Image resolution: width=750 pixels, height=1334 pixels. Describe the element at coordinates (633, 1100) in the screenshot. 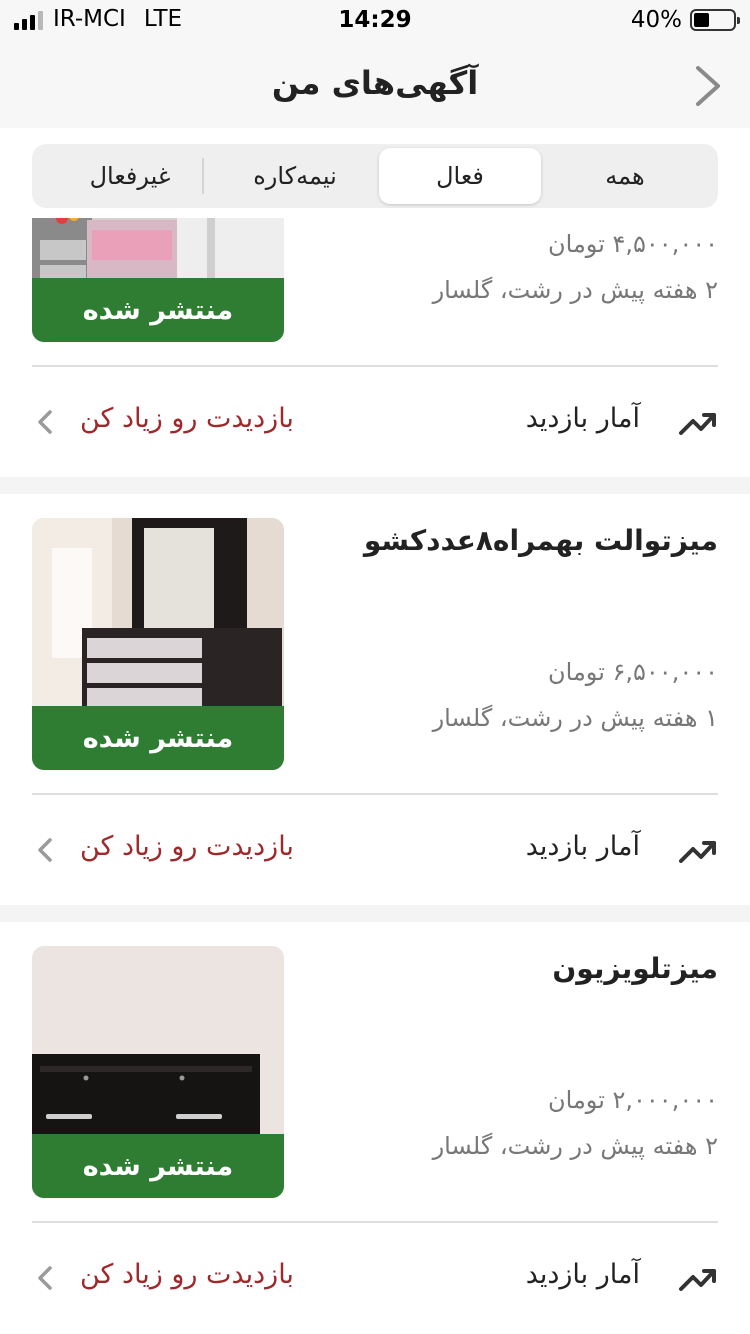

I see `listing-price: ۲,۰۰۰,۰۰۰ تومان` at that location.